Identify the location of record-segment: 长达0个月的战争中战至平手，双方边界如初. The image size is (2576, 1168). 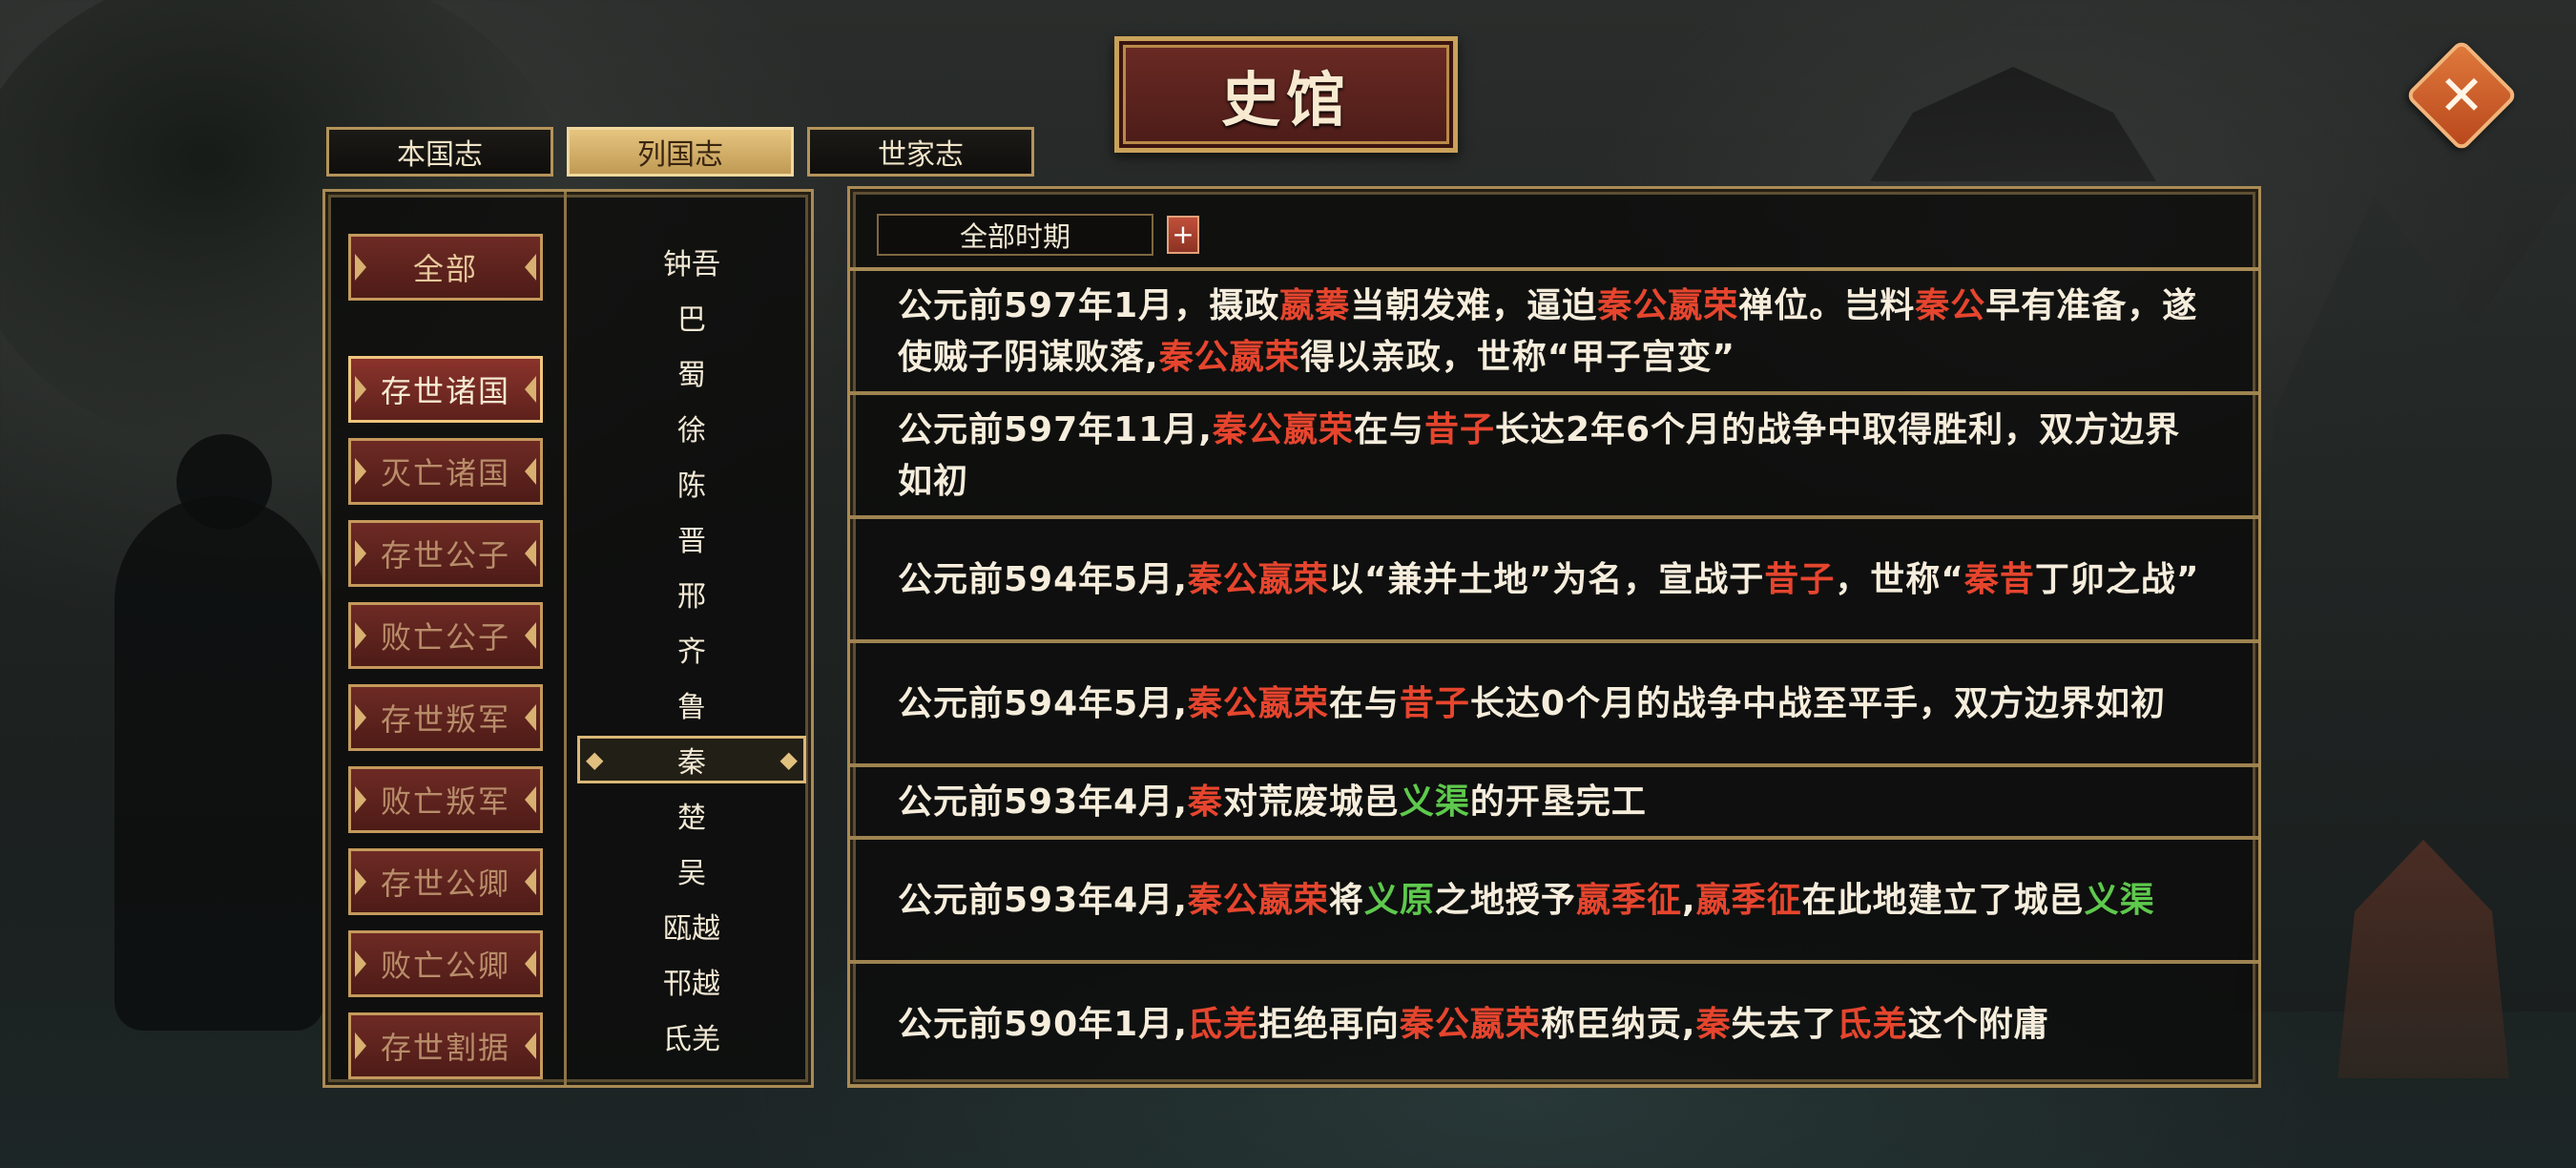
(1817, 703).